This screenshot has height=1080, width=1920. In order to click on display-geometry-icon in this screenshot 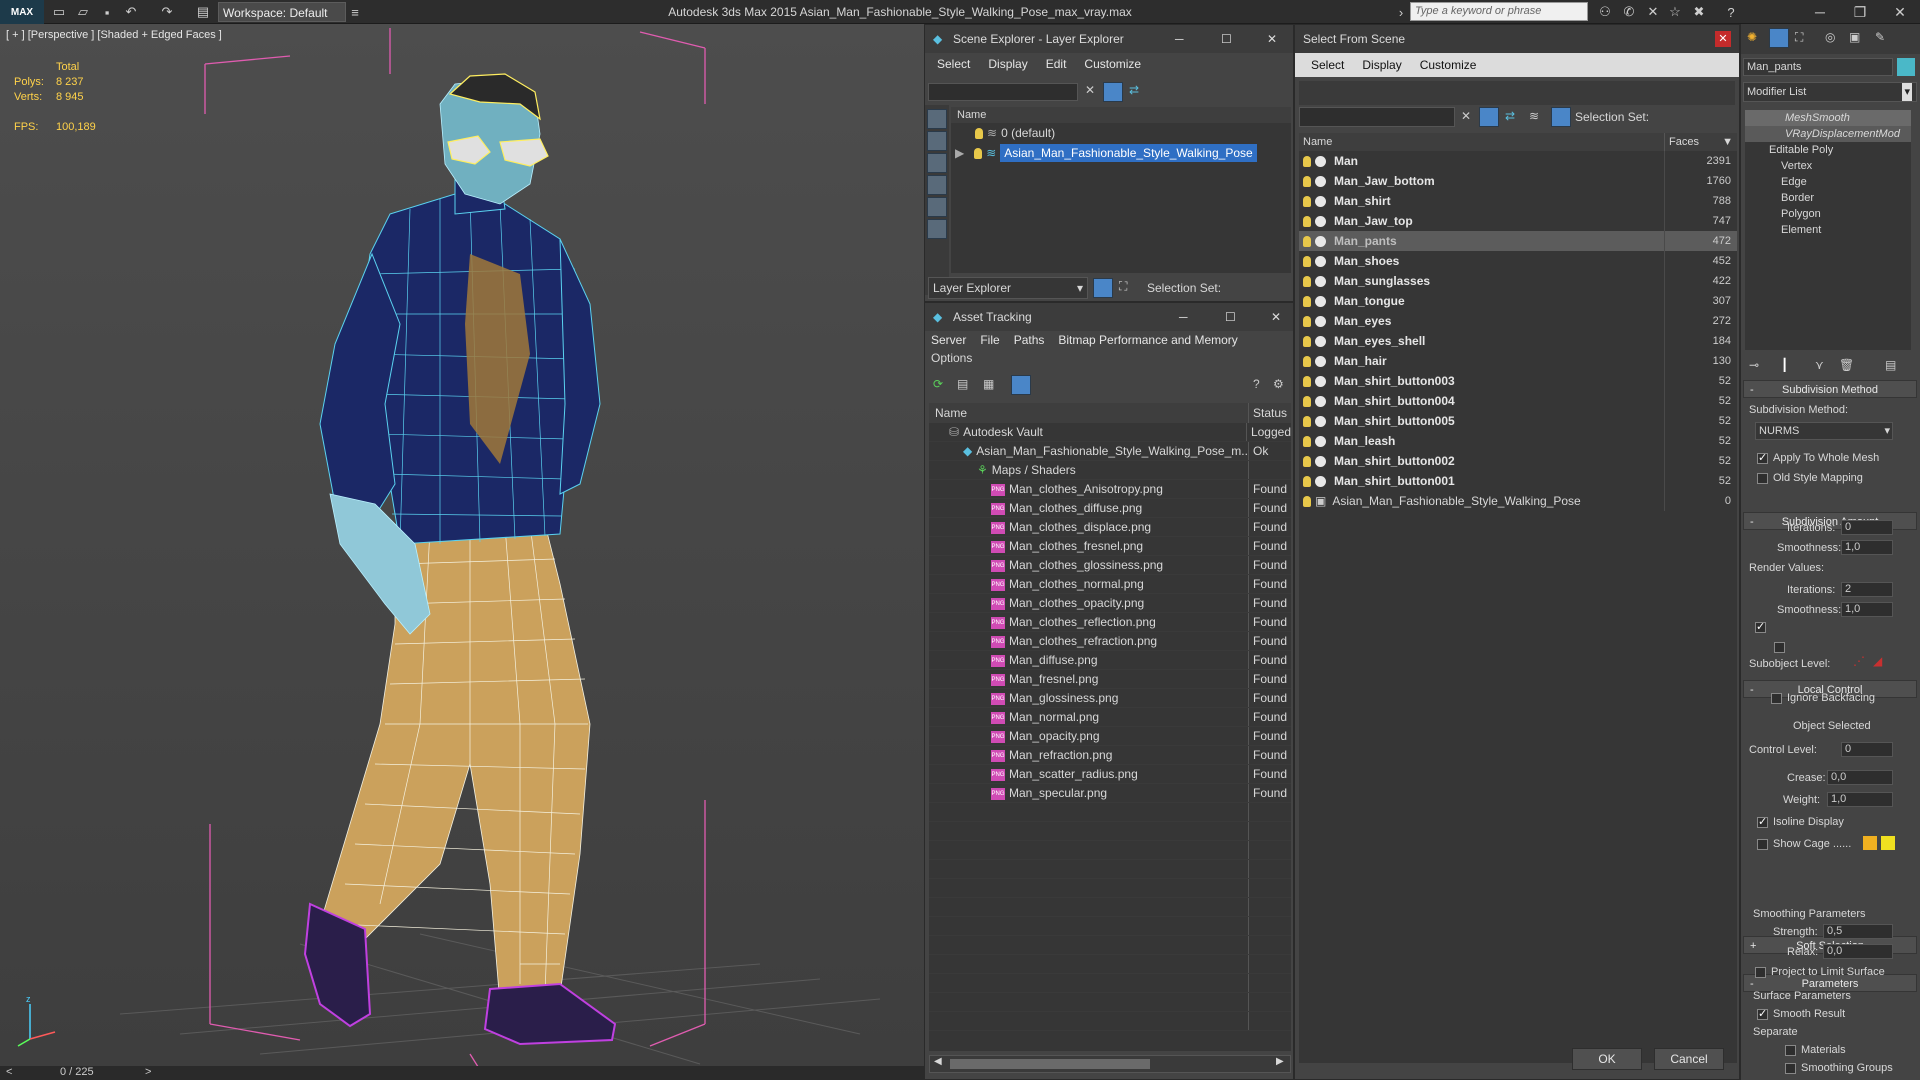, I will do `click(937, 119)`.